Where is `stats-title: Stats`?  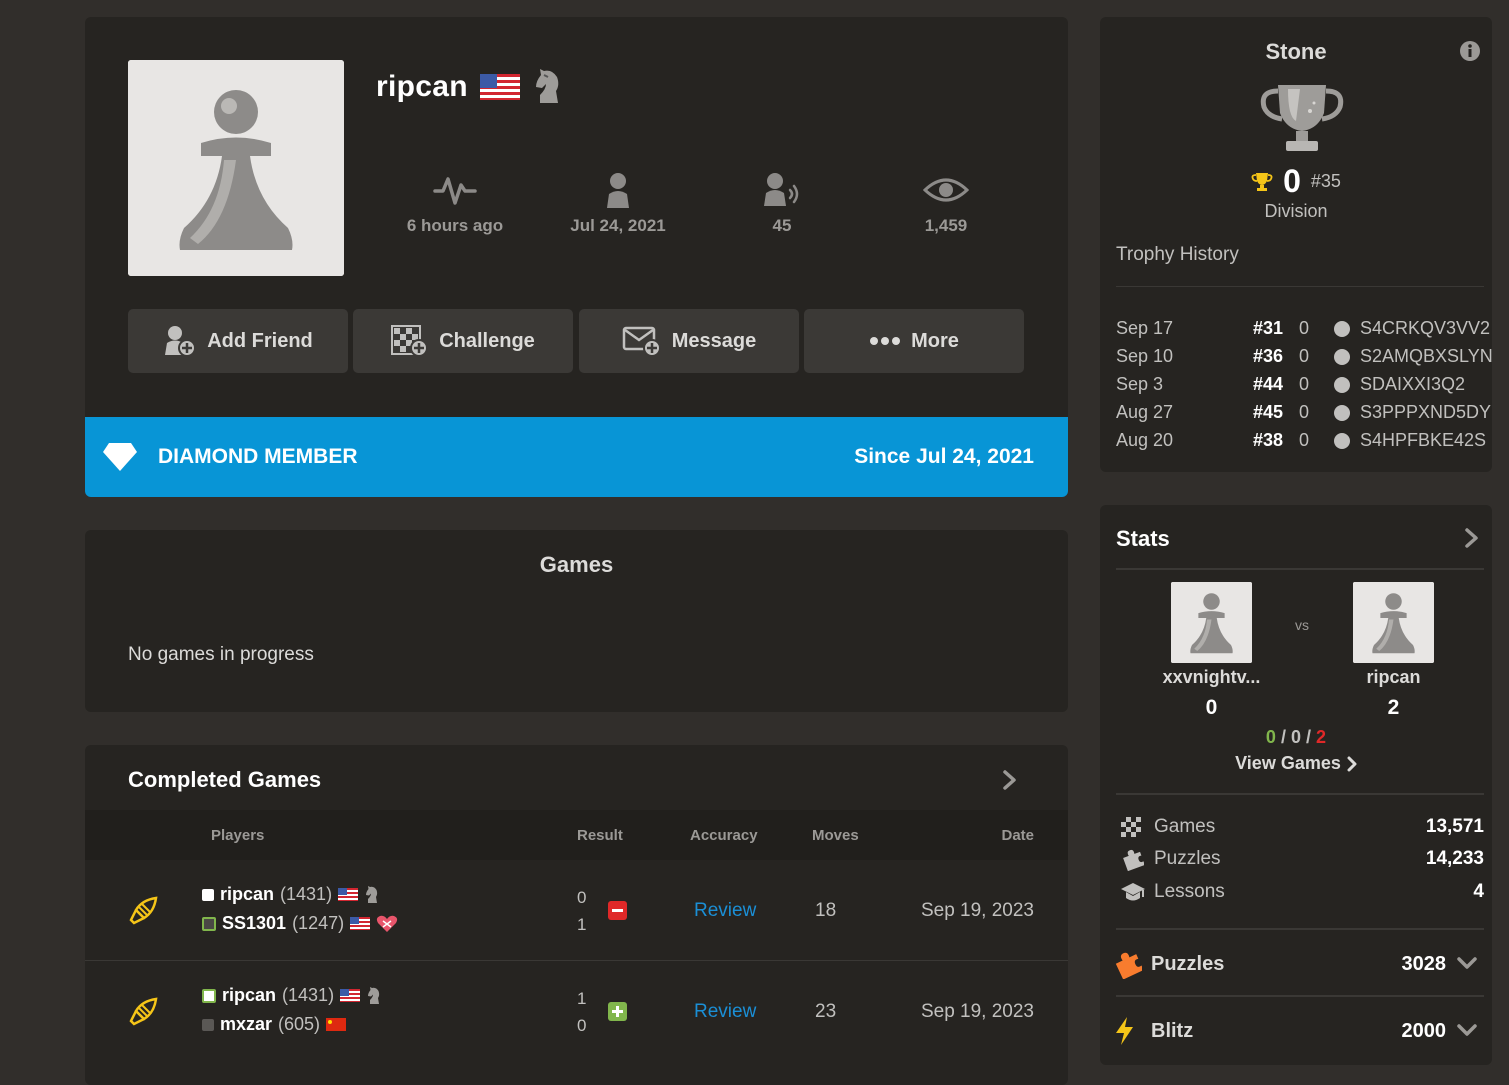 stats-title: Stats is located at coordinates (1143, 539).